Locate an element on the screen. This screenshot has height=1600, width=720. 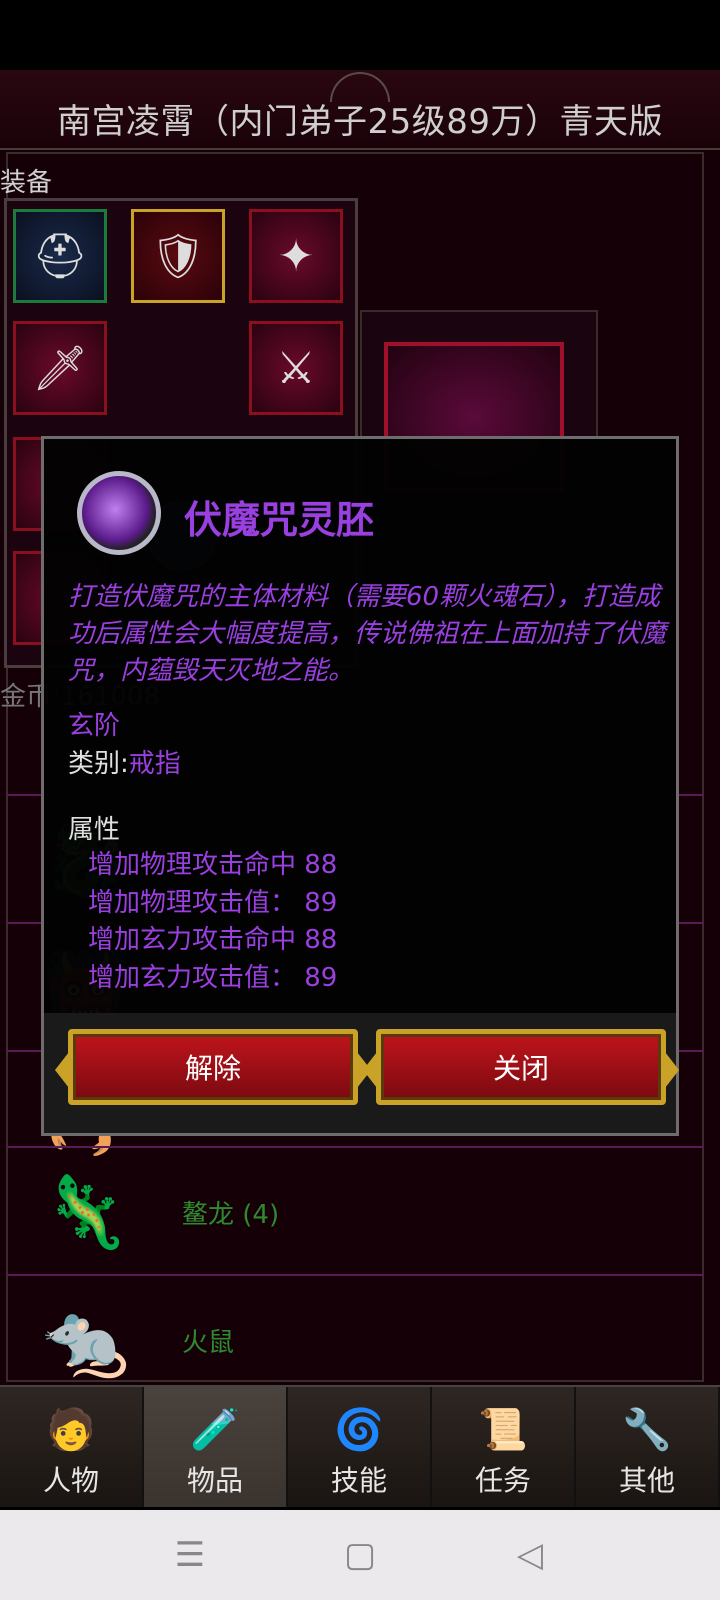
tab-label: 物品 is located at coordinates (214, 1480).